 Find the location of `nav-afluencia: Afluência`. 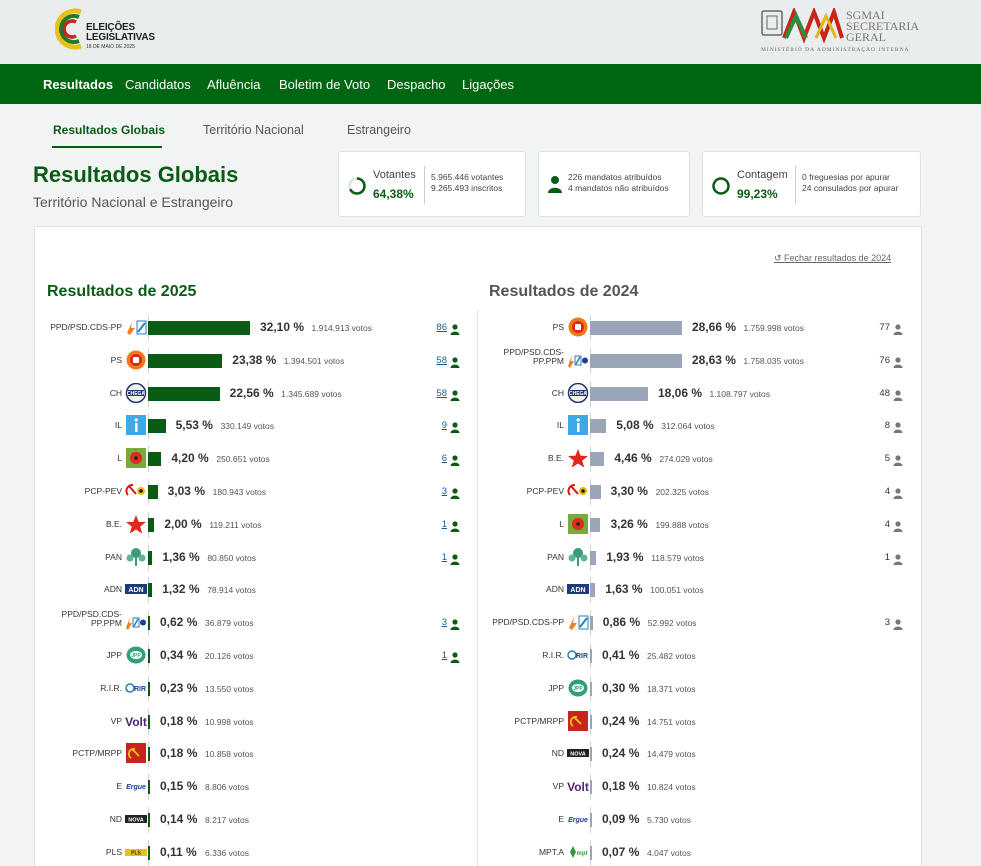

nav-afluencia: Afluência is located at coordinates (233, 84).